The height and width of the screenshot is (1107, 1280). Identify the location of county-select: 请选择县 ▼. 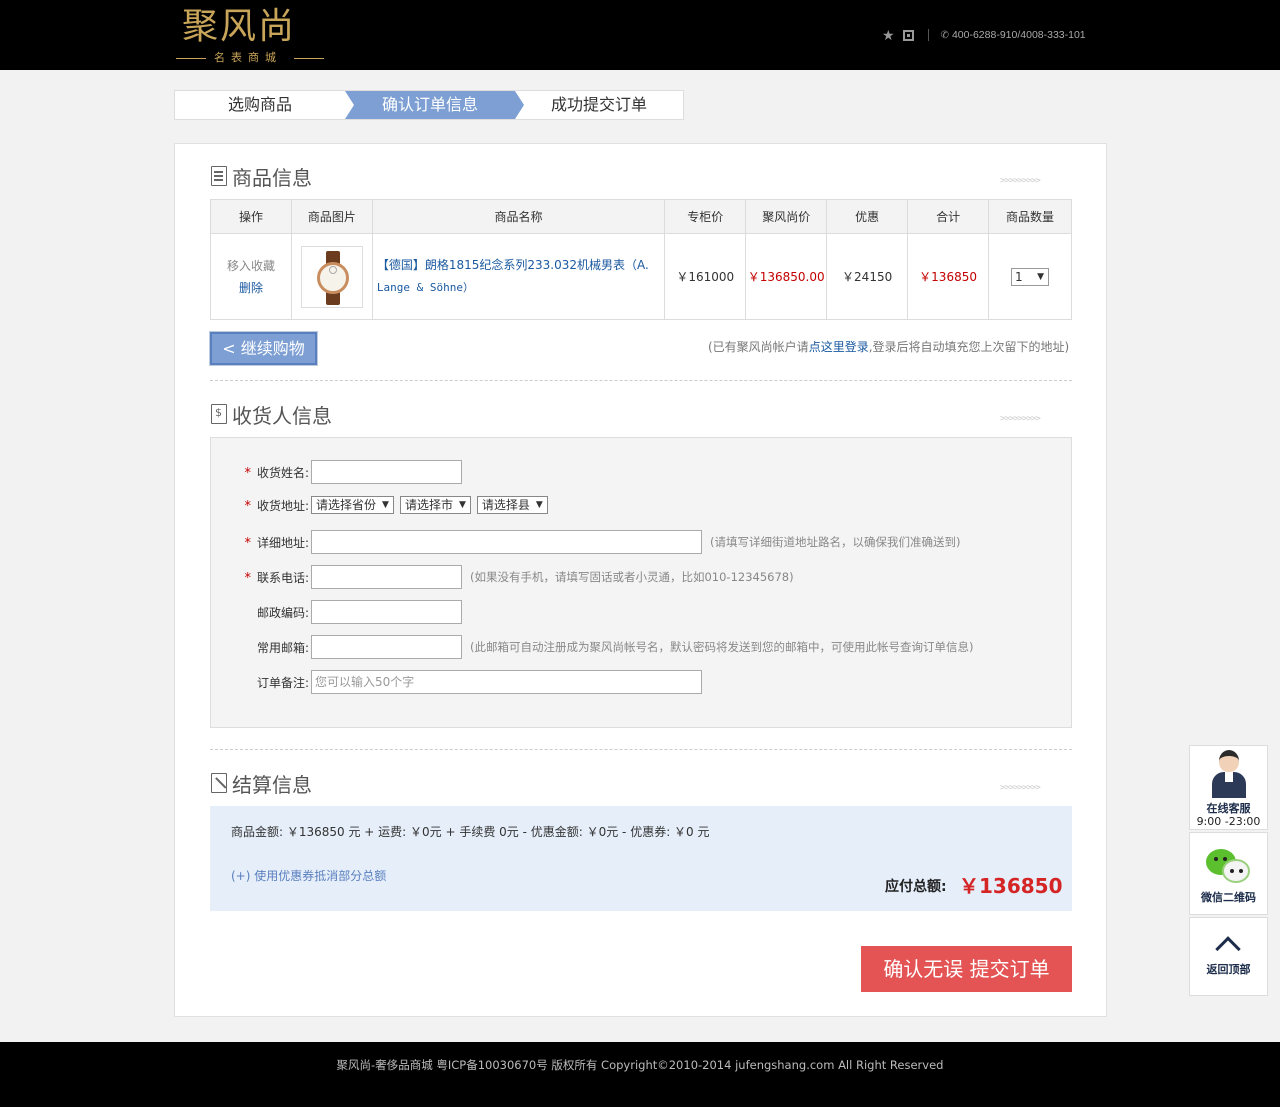
(512, 505).